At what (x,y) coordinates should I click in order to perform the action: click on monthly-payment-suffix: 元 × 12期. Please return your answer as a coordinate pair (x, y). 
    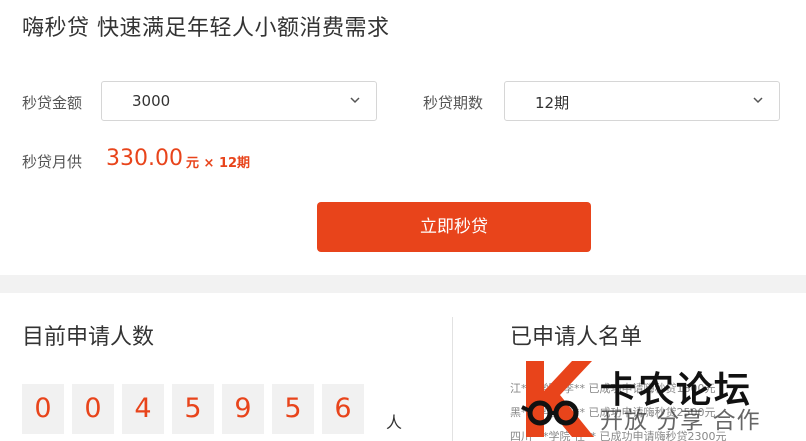
    Looking at the image, I should click on (218, 163).